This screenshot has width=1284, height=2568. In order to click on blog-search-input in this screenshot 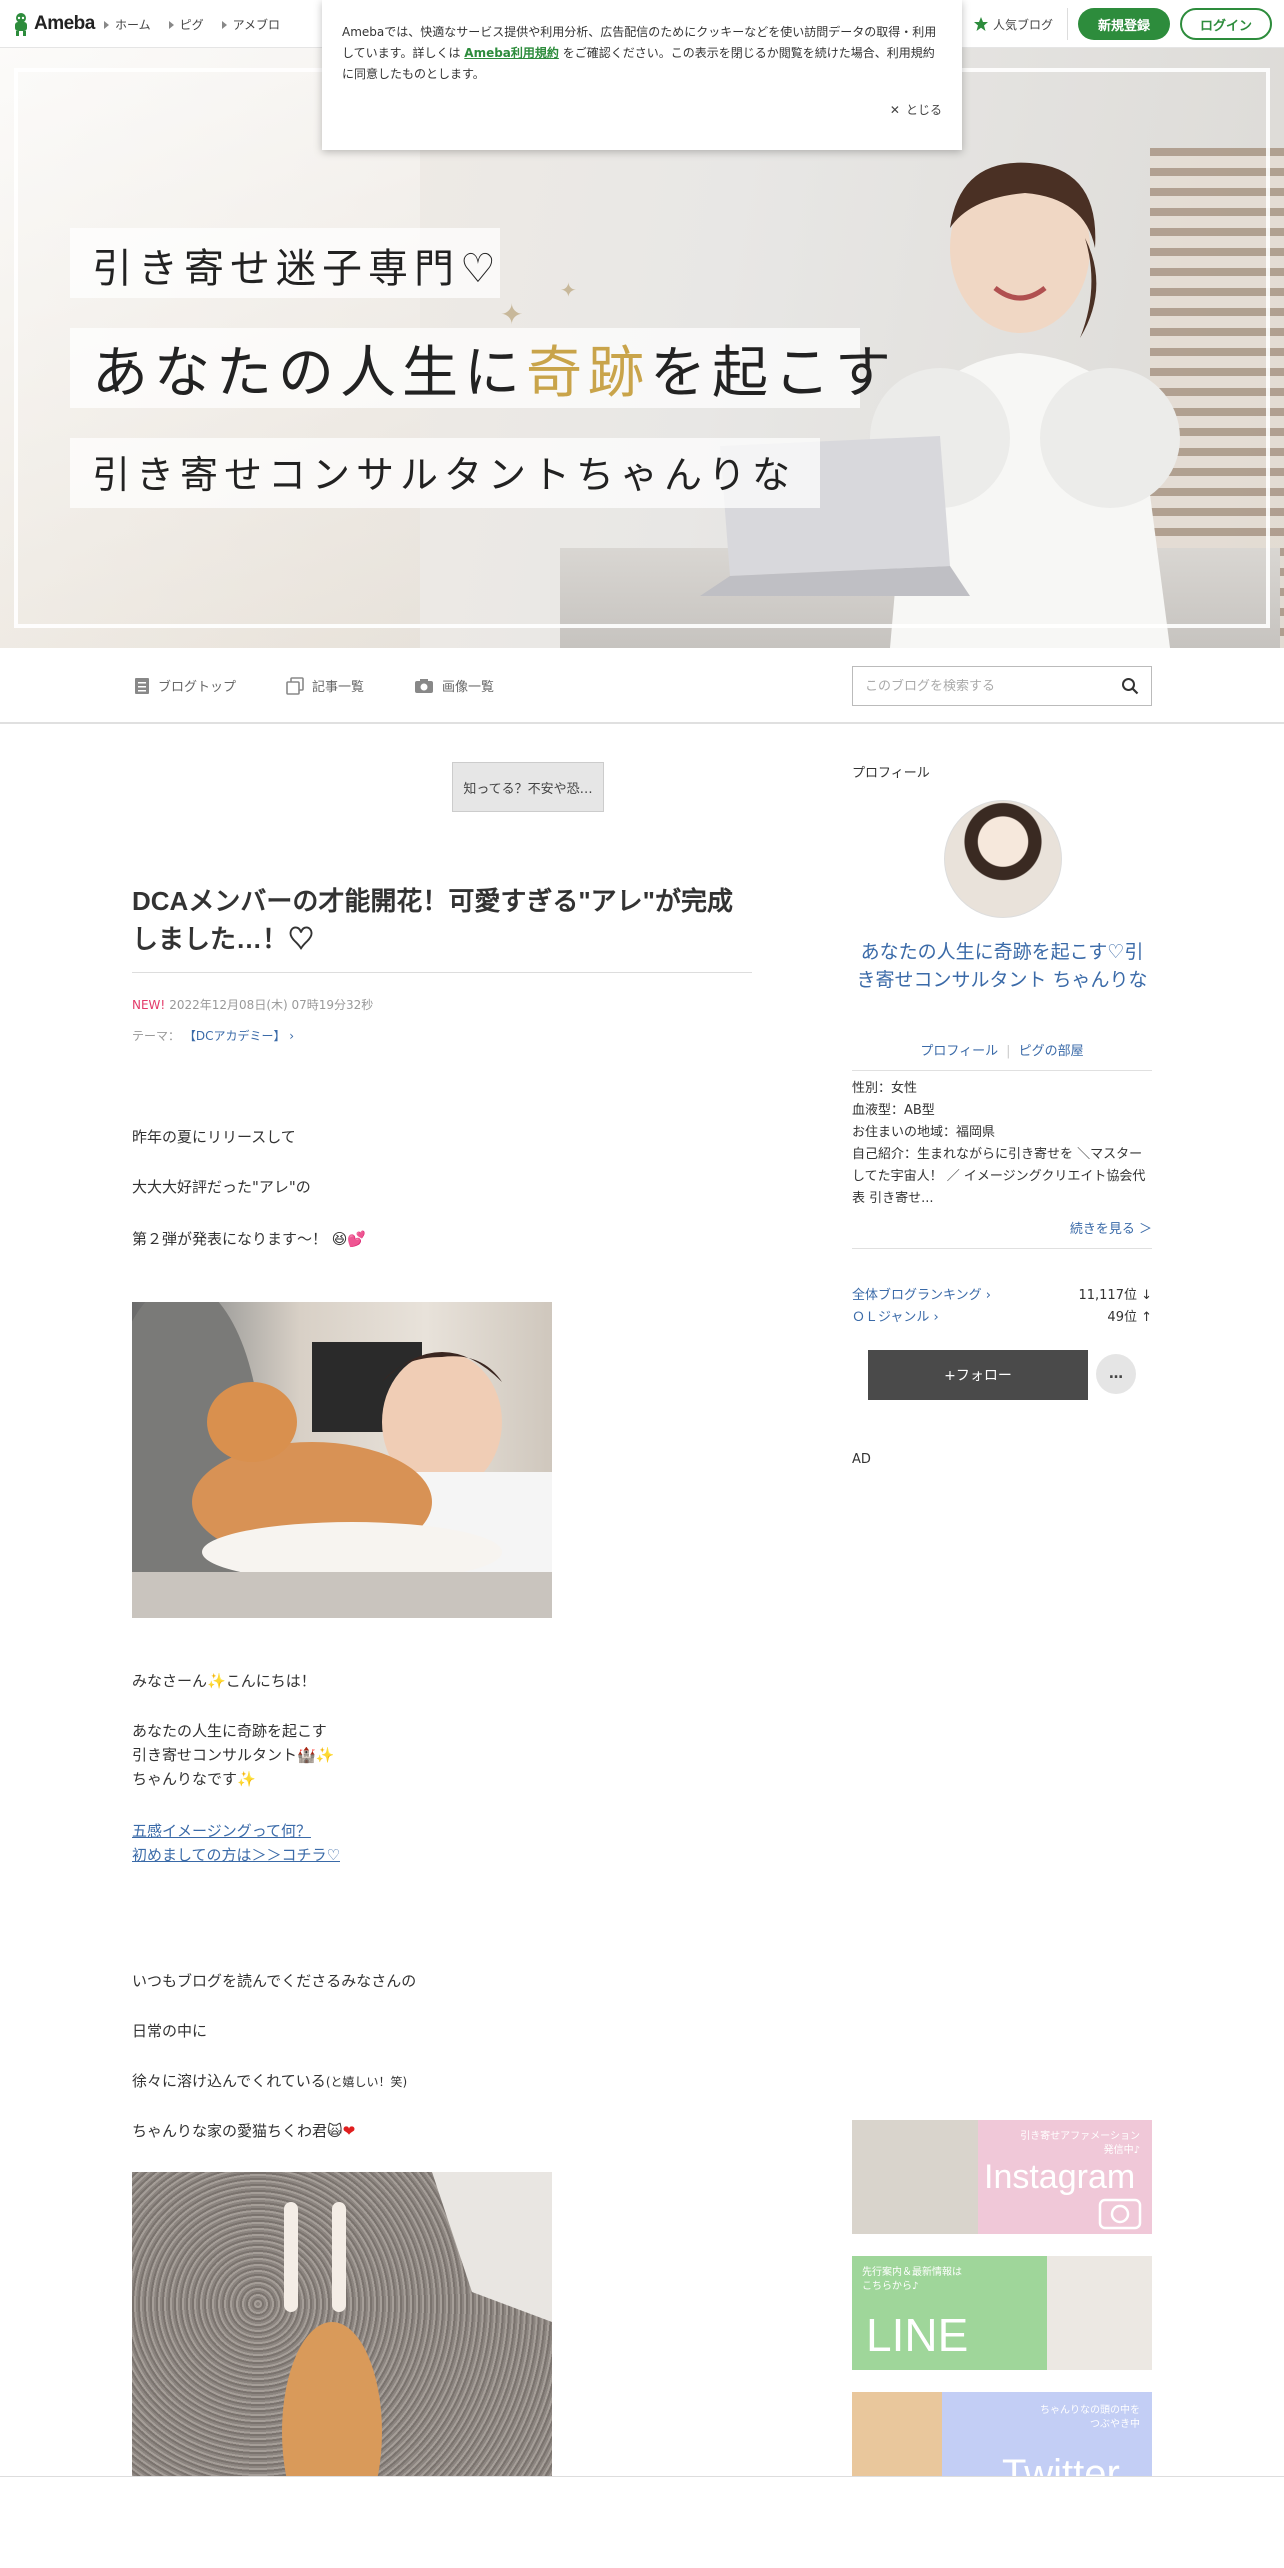, I will do `click(993, 686)`.